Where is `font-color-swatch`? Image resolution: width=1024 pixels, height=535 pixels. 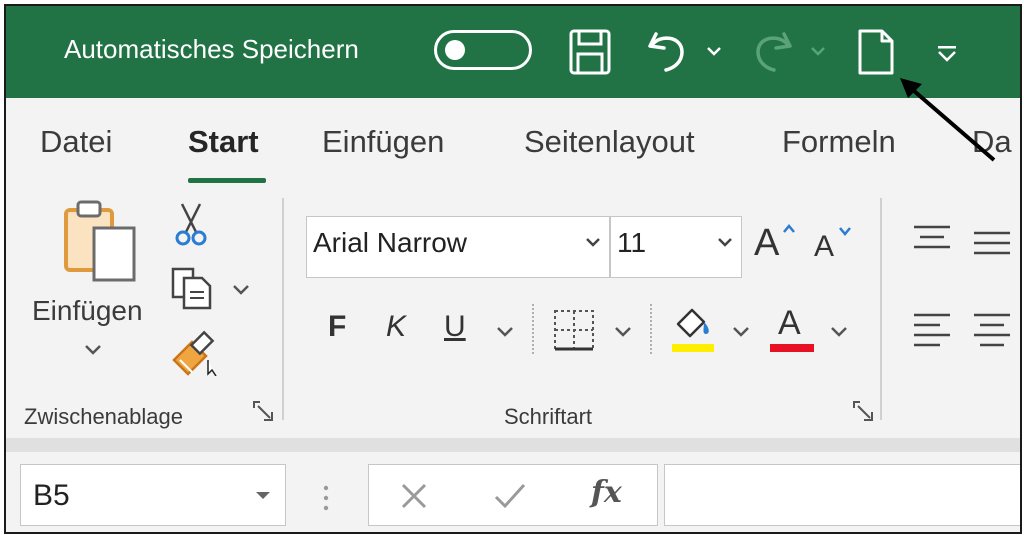
font-color-swatch is located at coordinates (792, 348).